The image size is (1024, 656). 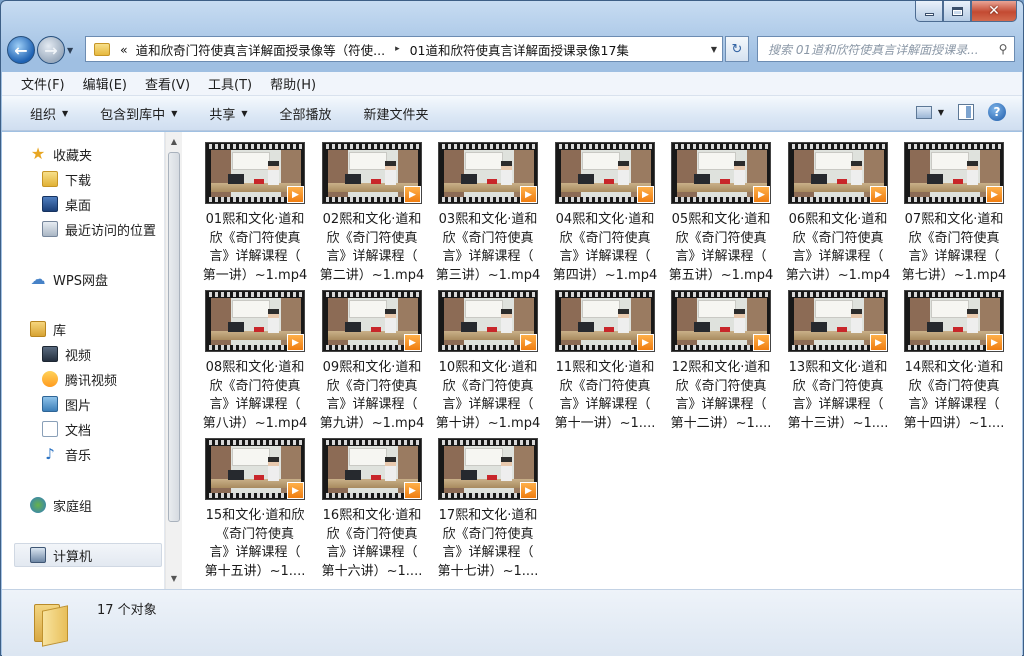 I want to click on nav-scrollbar: ▲ ▼, so click(x=173, y=360).